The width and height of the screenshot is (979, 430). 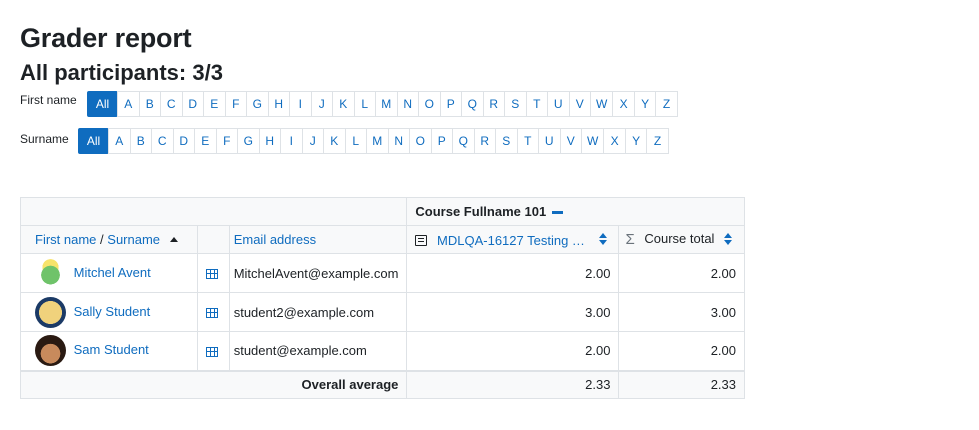 I want to click on first-name-initial-all-button: All, so click(x=102, y=104).